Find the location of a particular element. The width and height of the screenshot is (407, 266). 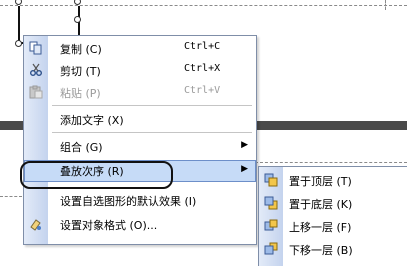

submenu-item-bring-forward: 上移一层 (F) is located at coordinates (333, 227).